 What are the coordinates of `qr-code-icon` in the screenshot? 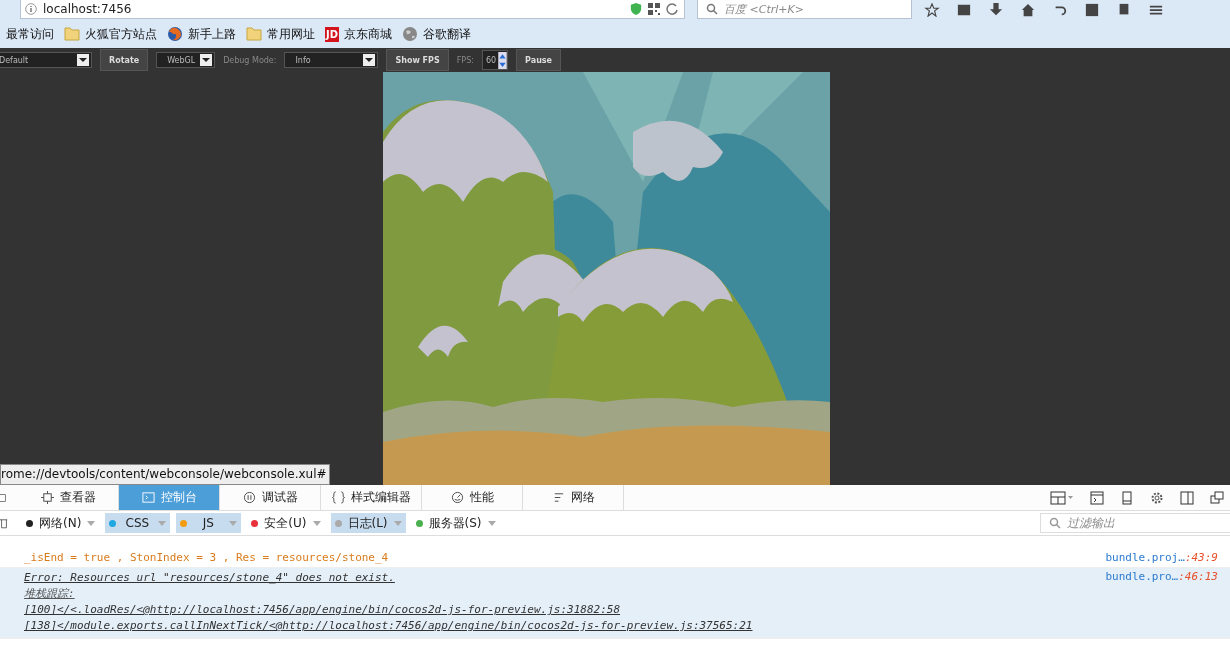 It's located at (654, 9).